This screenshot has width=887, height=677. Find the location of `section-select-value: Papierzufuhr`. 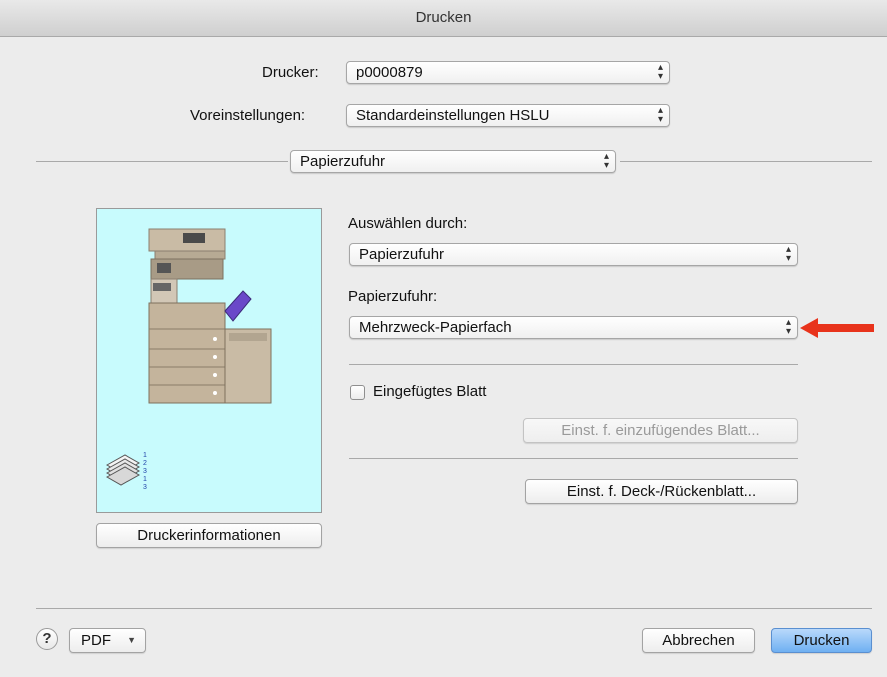

section-select-value: Papierzufuhr is located at coordinates (343, 161).